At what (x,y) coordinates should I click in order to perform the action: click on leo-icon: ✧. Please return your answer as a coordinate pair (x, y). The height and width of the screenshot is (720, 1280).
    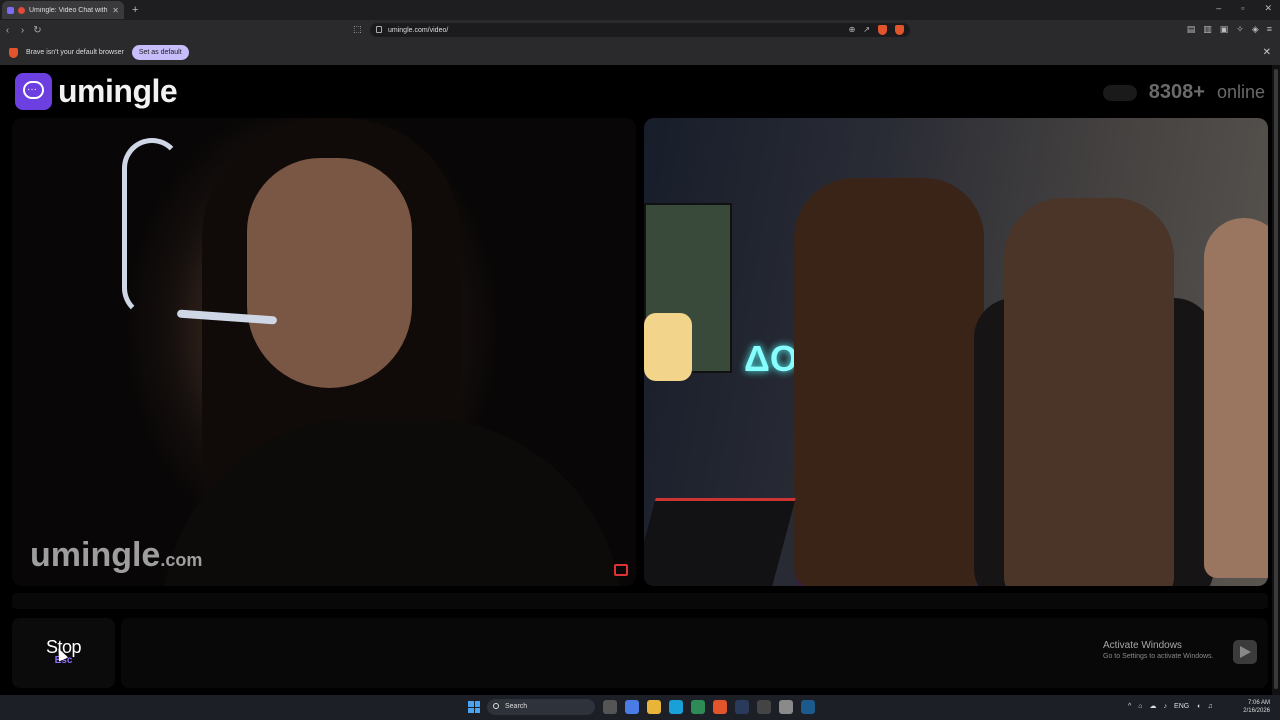
    Looking at the image, I should click on (1240, 29).